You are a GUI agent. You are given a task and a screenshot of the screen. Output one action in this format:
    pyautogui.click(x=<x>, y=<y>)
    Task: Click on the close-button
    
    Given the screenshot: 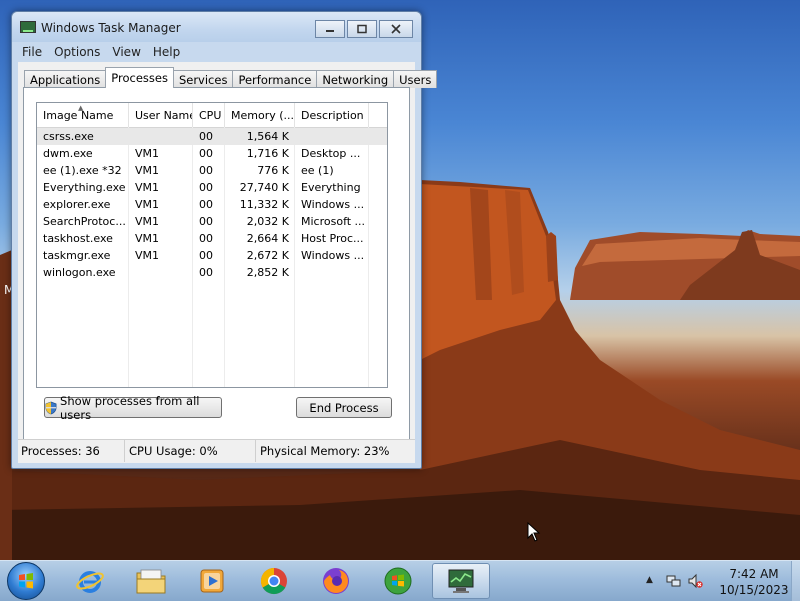 What is the action you would take?
    pyautogui.click(x=396, y=29)
    